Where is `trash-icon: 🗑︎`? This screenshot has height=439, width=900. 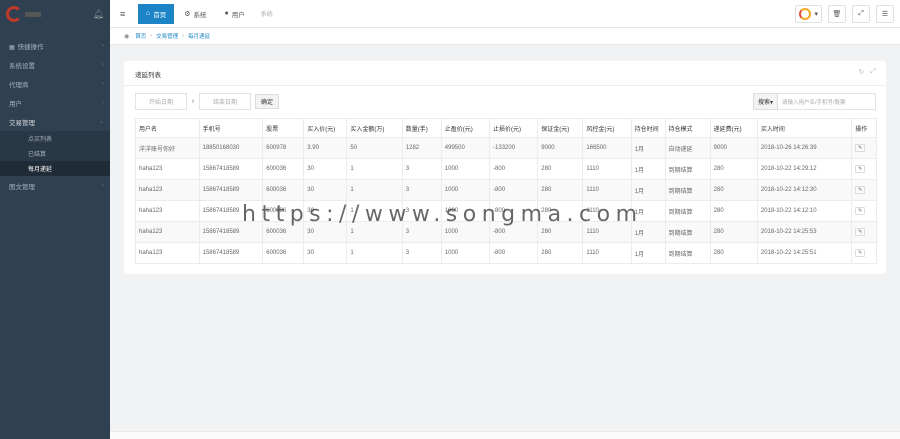
trash-icon: 🗑︎ is located at coordinates (837, 14).